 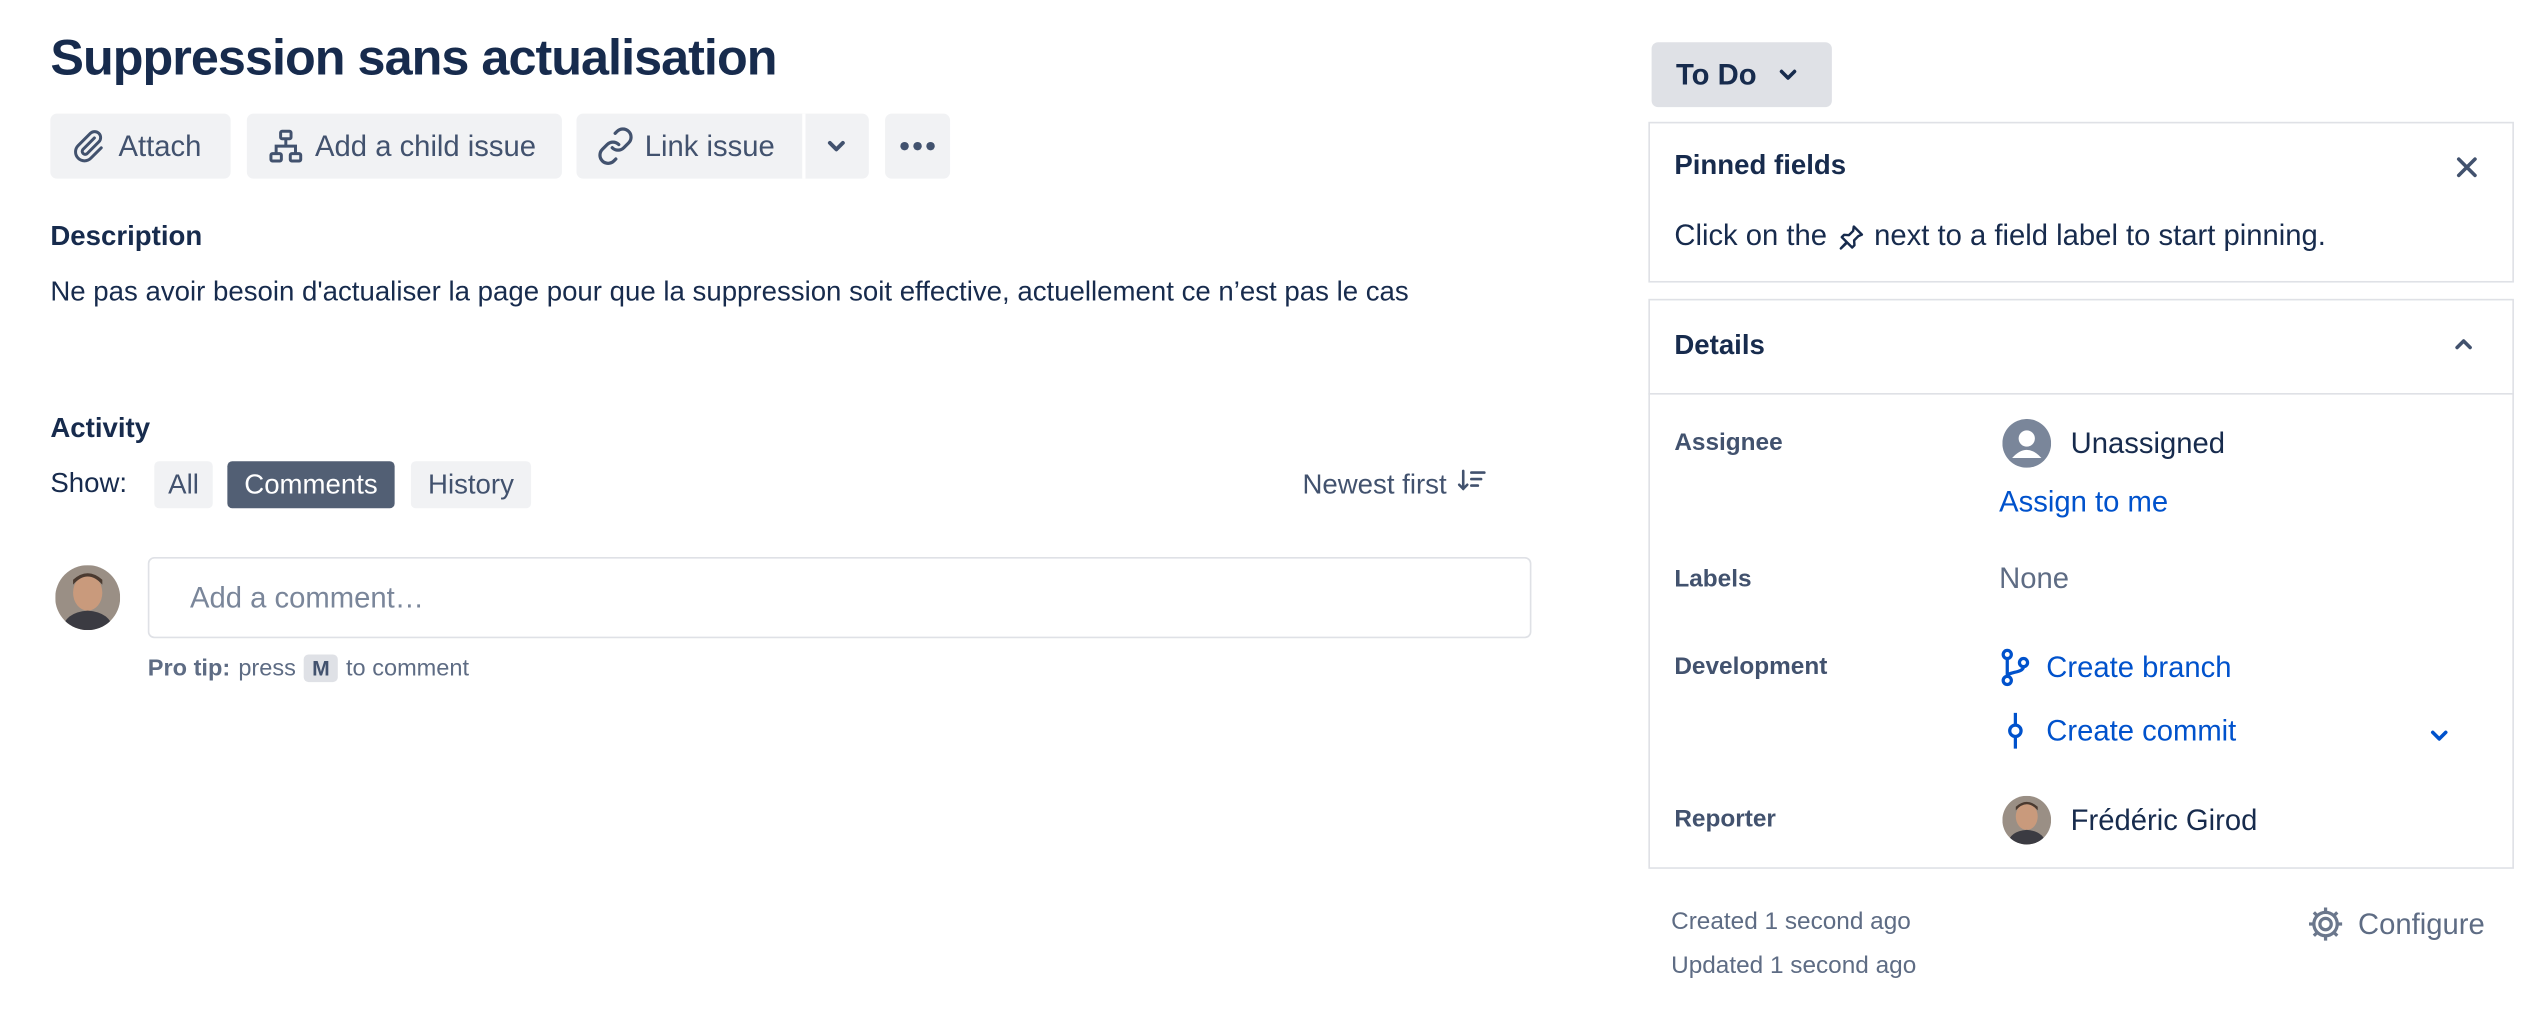 I want to click on current-user-avatar, so click(x=88, y=598).